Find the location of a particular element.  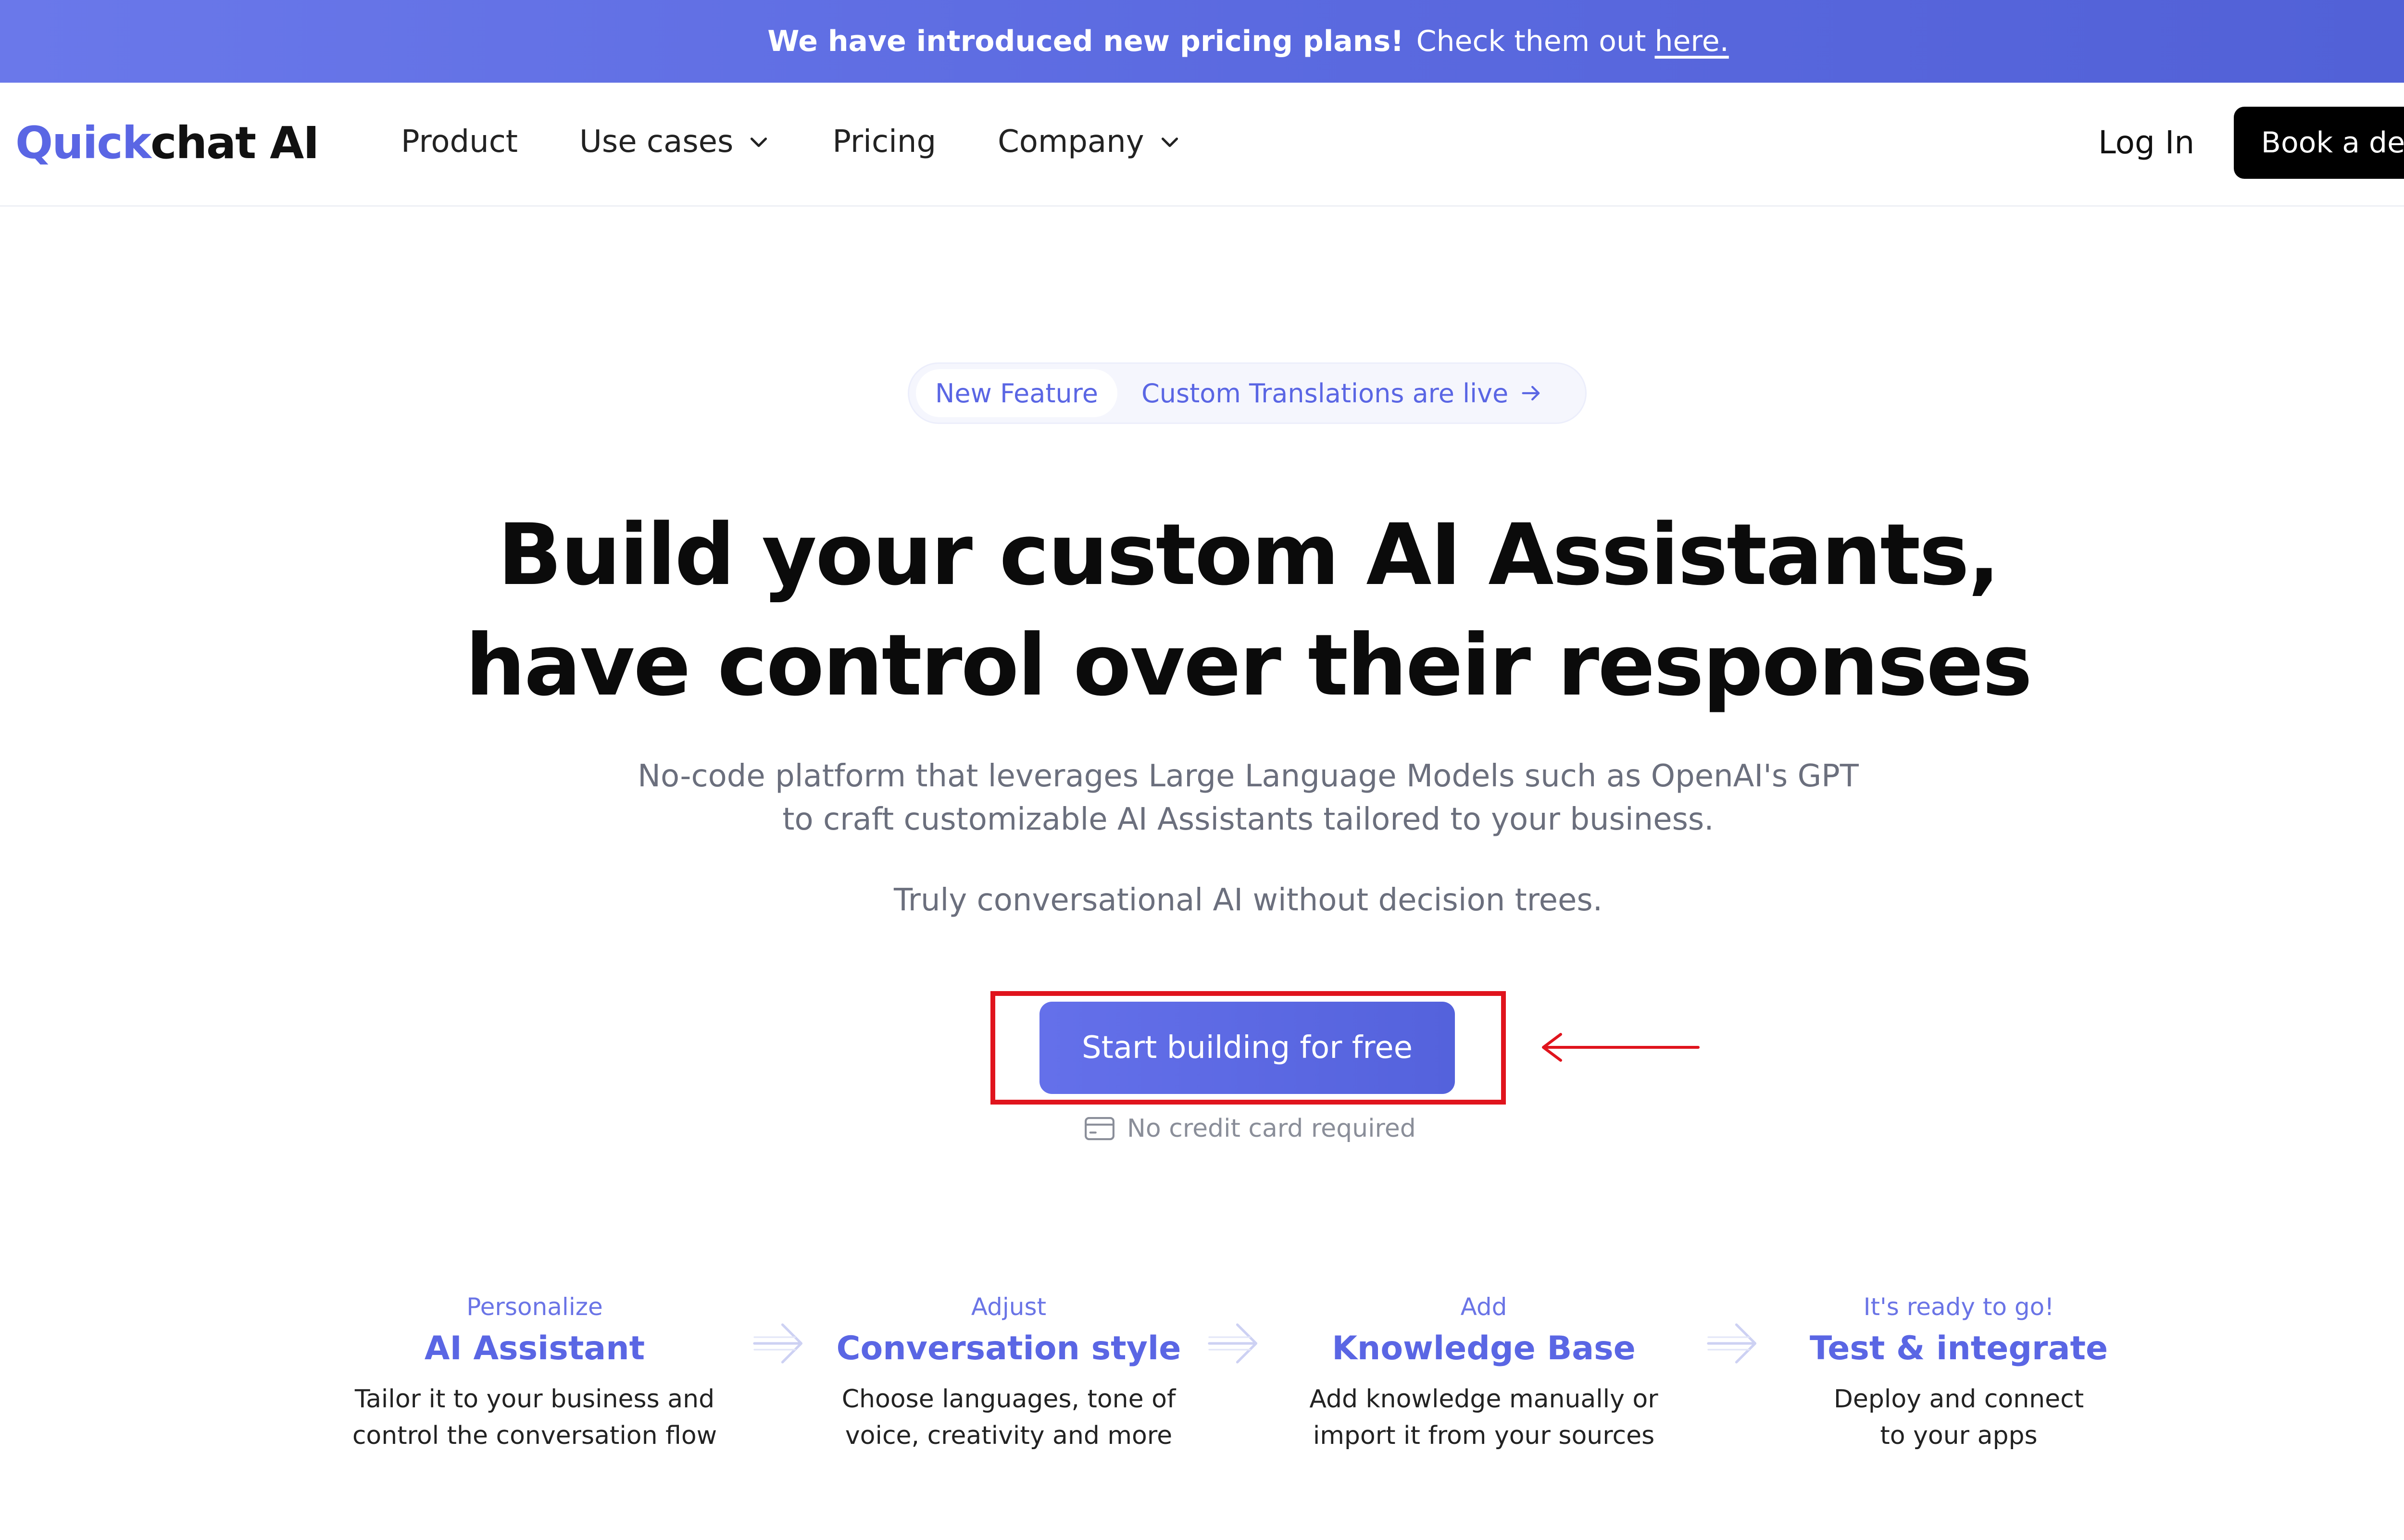

no-credit-card-note: No credit card required is located at coordinates (1250, 1128).